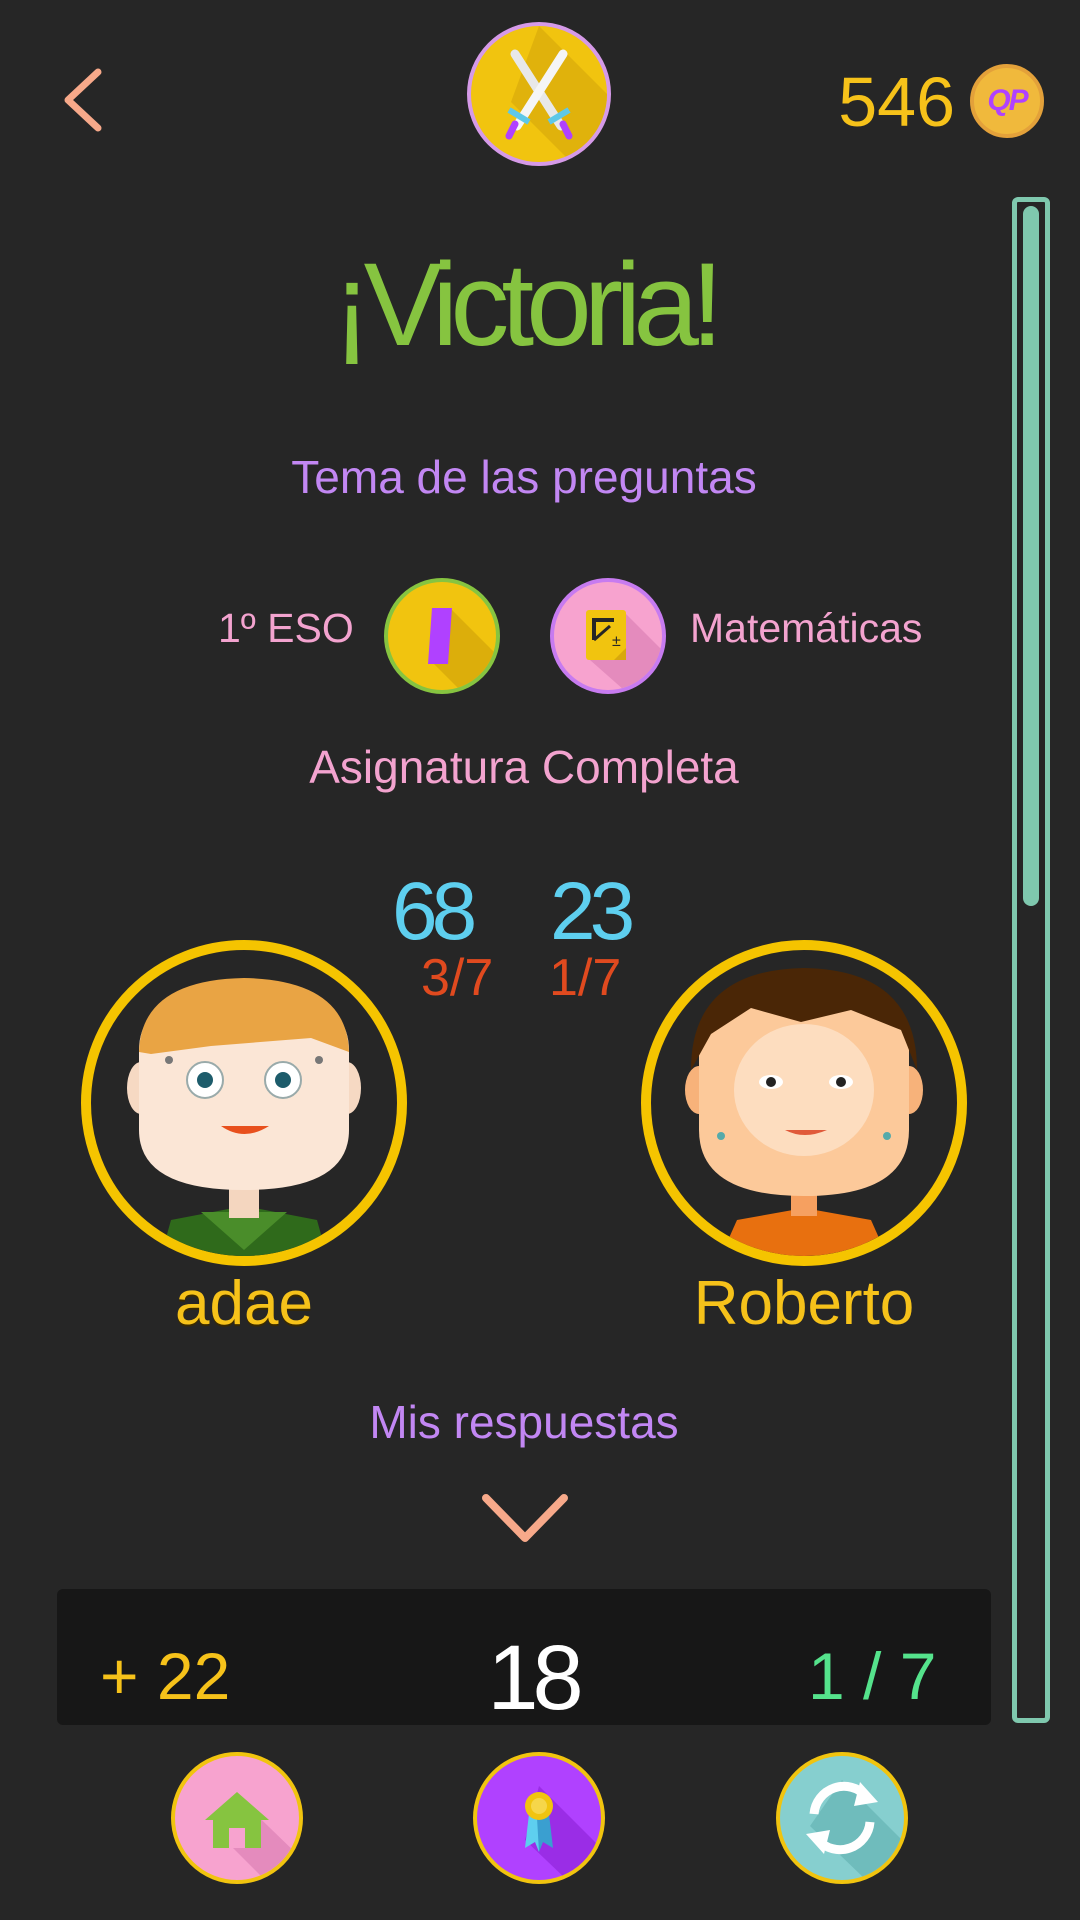  I want to click on opponent-score: 23, so click(592, 911).